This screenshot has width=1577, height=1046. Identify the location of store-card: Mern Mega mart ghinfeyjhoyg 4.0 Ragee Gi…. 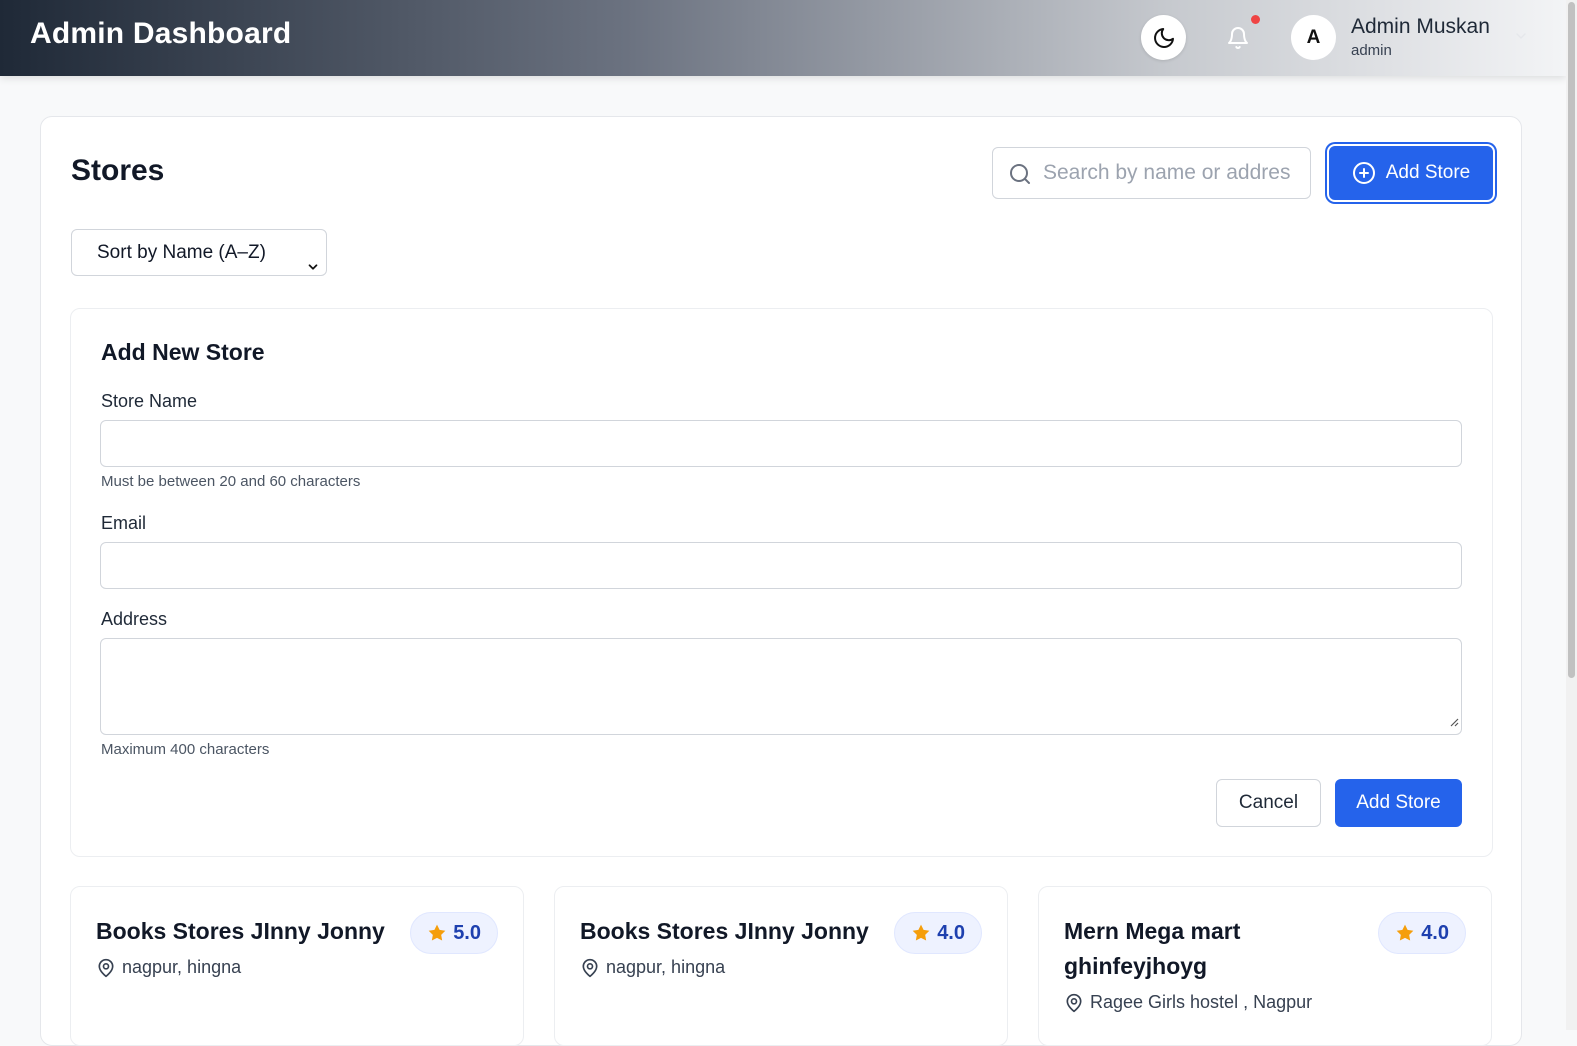
(1265, 966).